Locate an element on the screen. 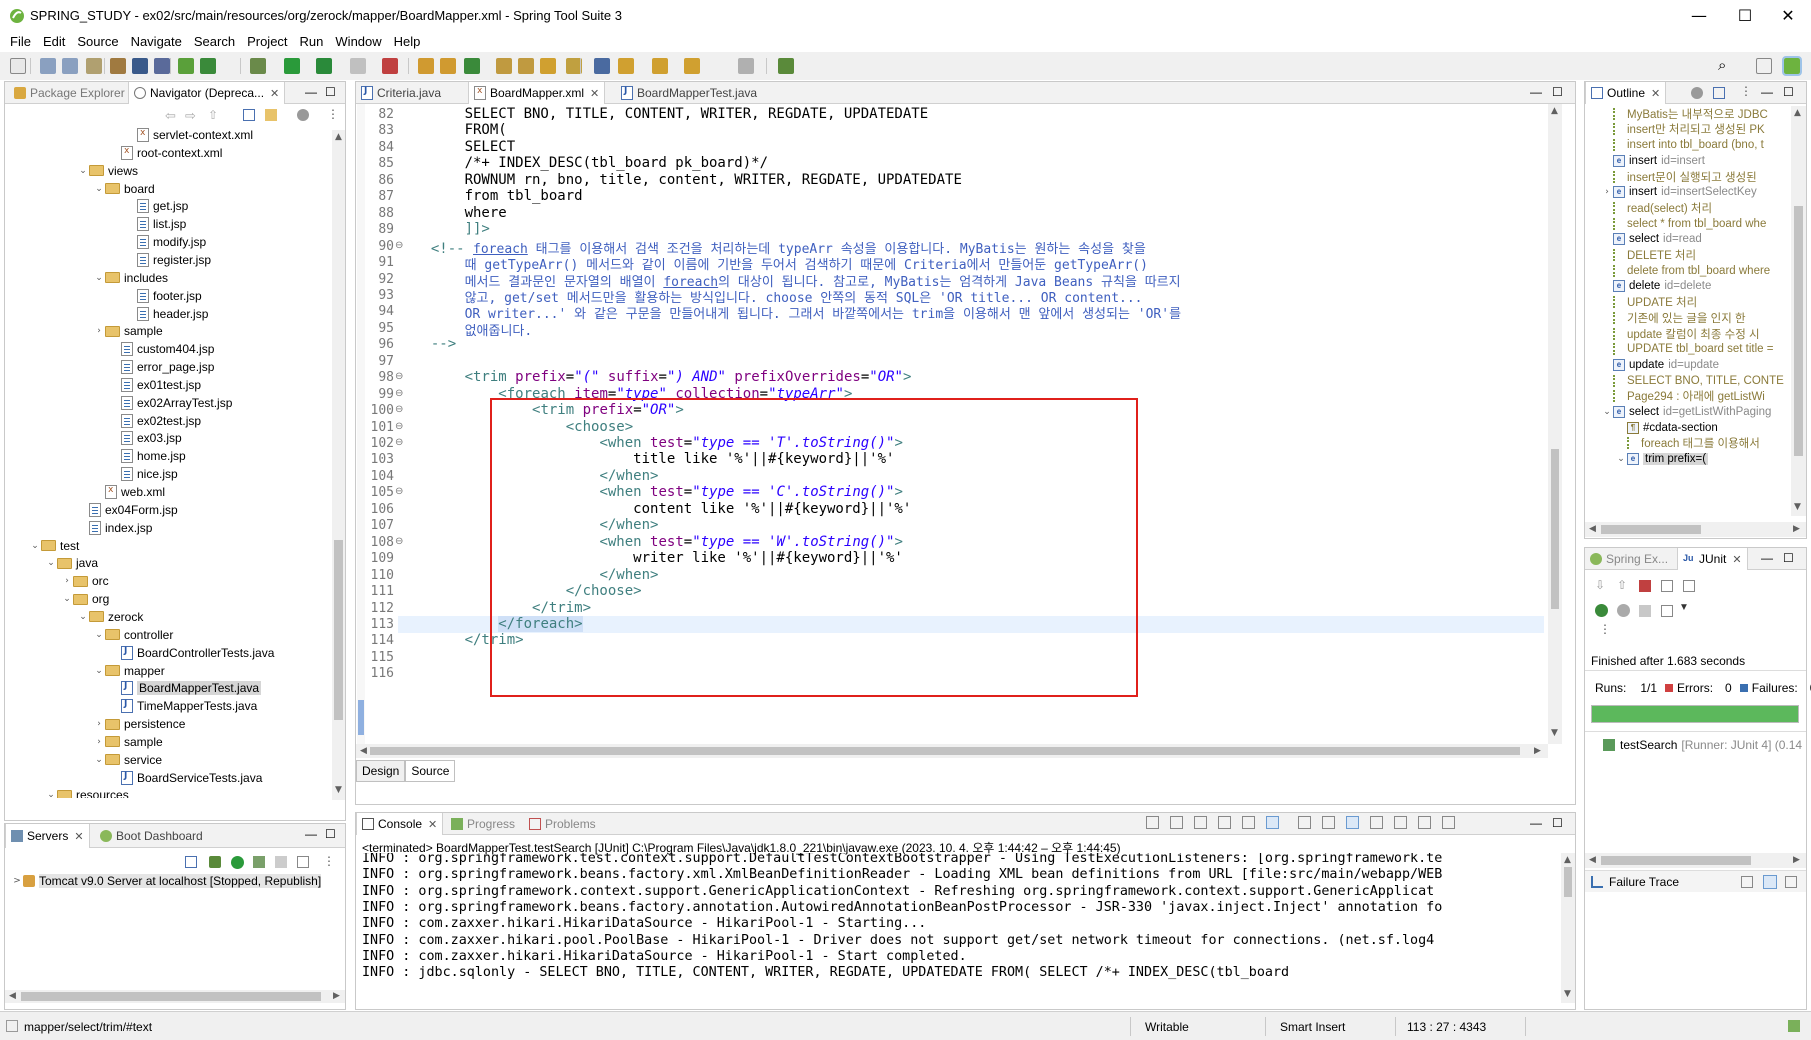 The image size is (1811, 1040). refresh-icon is located at coordinates (208, 66).